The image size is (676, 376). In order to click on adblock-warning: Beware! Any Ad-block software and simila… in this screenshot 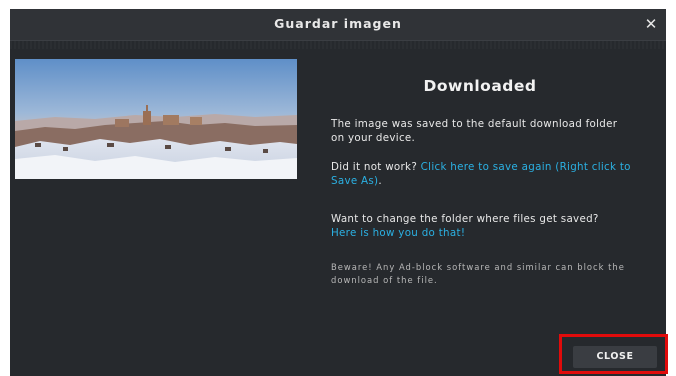, I will do `click(478, 273)`.